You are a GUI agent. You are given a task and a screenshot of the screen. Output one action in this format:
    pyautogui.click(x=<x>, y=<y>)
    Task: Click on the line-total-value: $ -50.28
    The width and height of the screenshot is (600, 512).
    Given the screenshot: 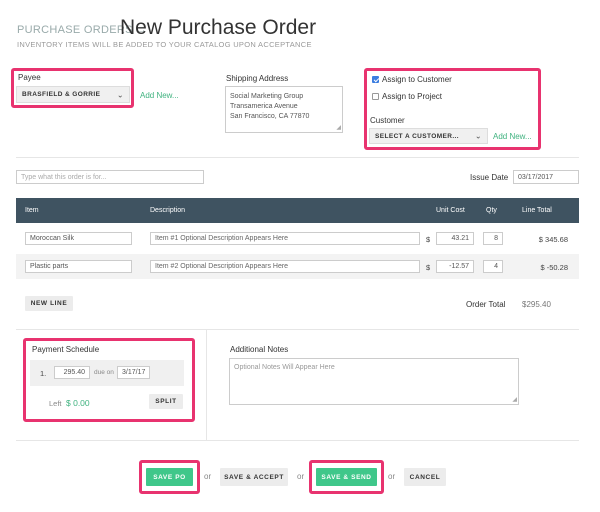 What is the action you would take?
    pyautogui.click(x=554, y=267)
    